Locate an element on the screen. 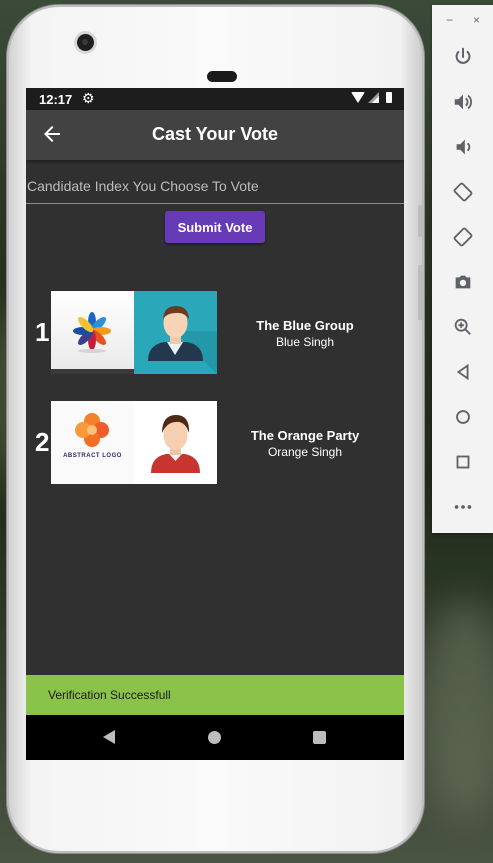 Image resolution: width=493 pixels, height=863 pixels. nav-home-icon is located at coordinates (214, 737).